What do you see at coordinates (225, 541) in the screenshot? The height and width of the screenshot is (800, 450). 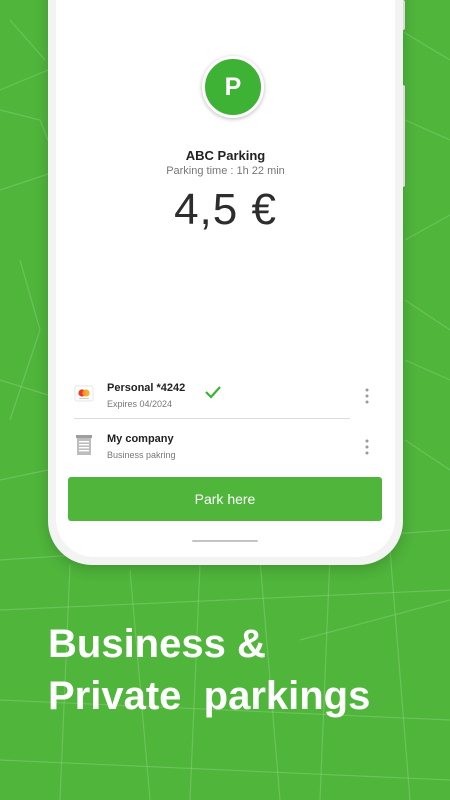 I see `home-indicator` at bounding box center [225, 541].